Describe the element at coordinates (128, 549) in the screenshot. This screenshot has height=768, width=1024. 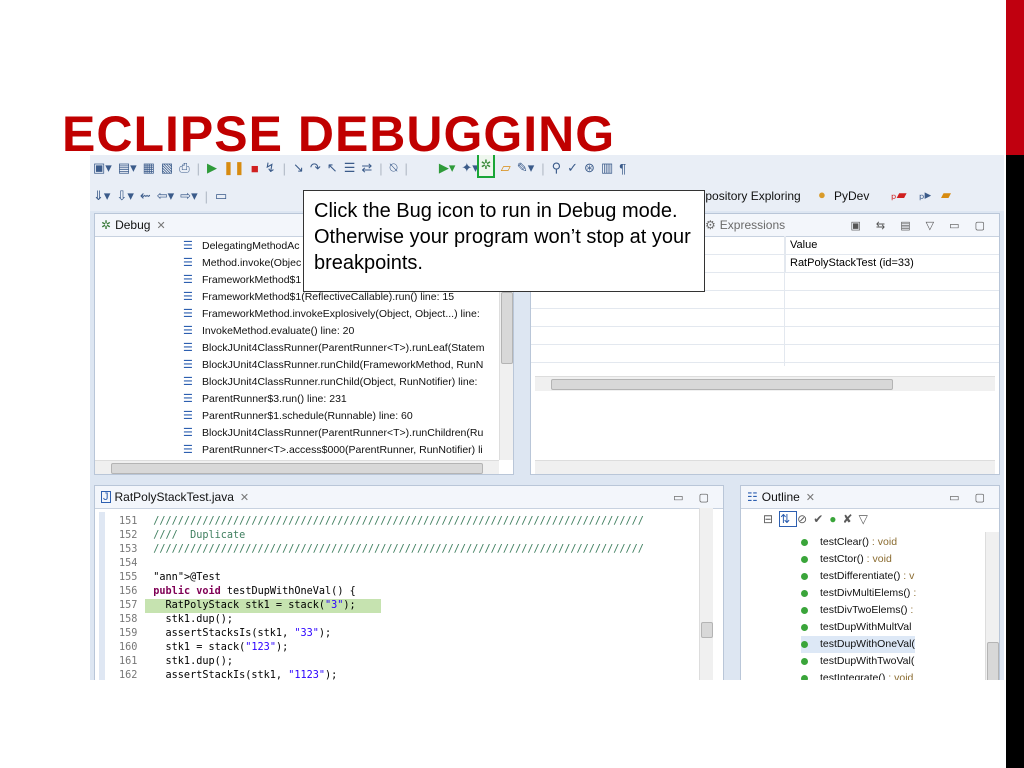
I see `line-number: 153` at that location.